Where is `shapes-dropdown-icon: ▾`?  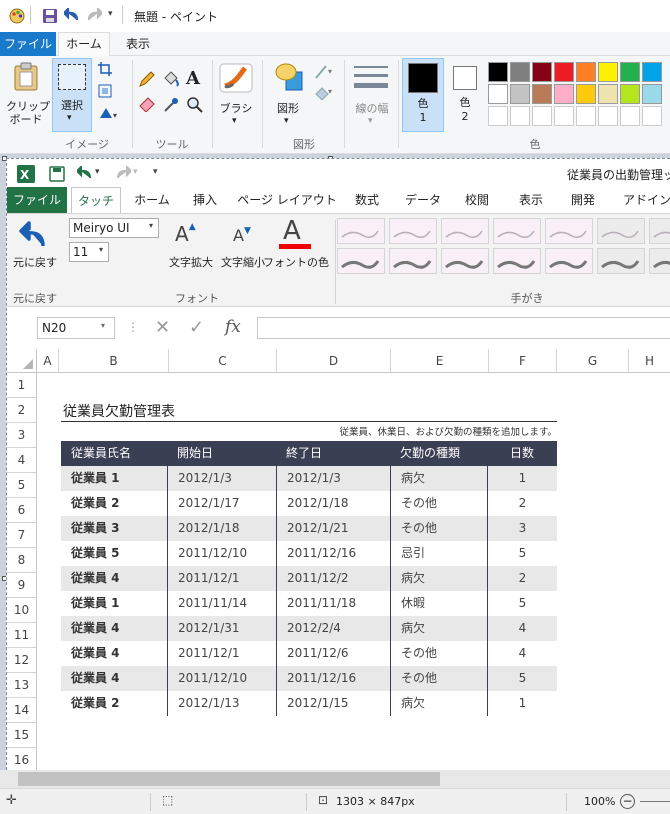
shapes-dropdown-icon: ▾ is located at coordinates (286, 121).